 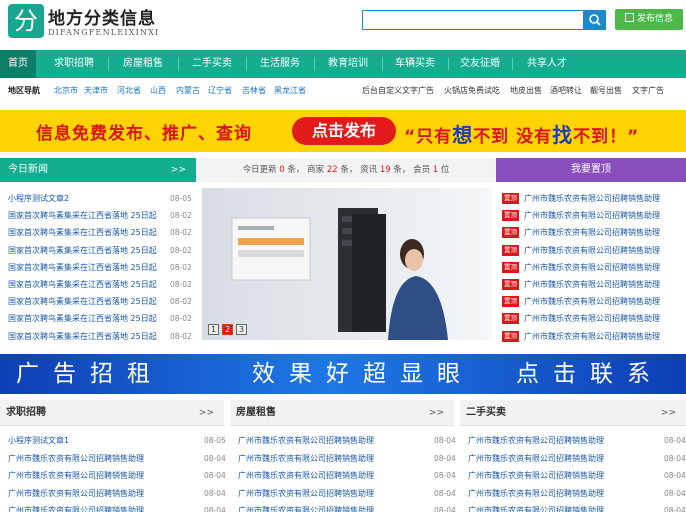 I want to click on nav-jobs: 求职招聘, so click(x=74, y=64).